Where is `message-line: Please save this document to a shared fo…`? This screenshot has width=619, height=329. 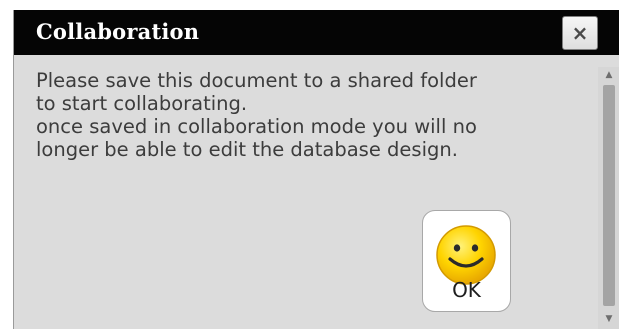
message-line: Please save this document to a shared fo… is located at coordinates (256, 80).